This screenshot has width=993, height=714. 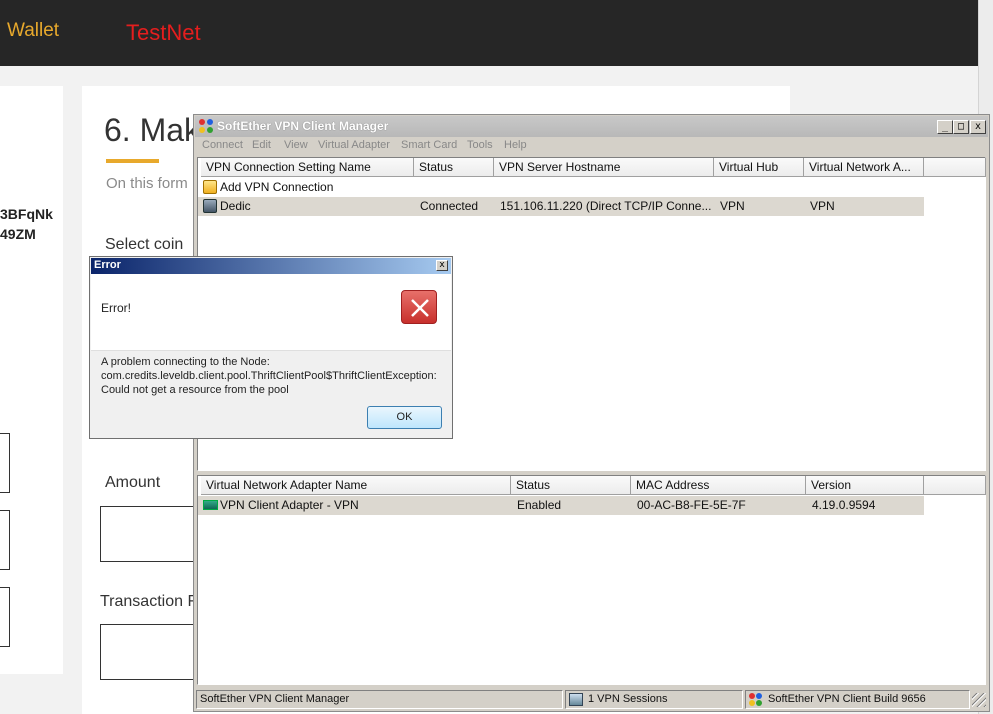 What do you see at coordinates (206, 126) in the screenshot?
I see `softether-app-icon` at bounding box center [206, 126].